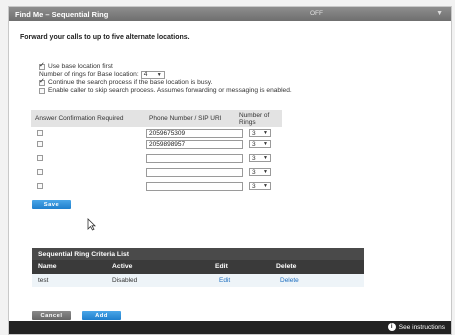 The height and width of the screenshot is (335, 455). I want to click on criteria-header-delete: Delete, so click(286, 266).